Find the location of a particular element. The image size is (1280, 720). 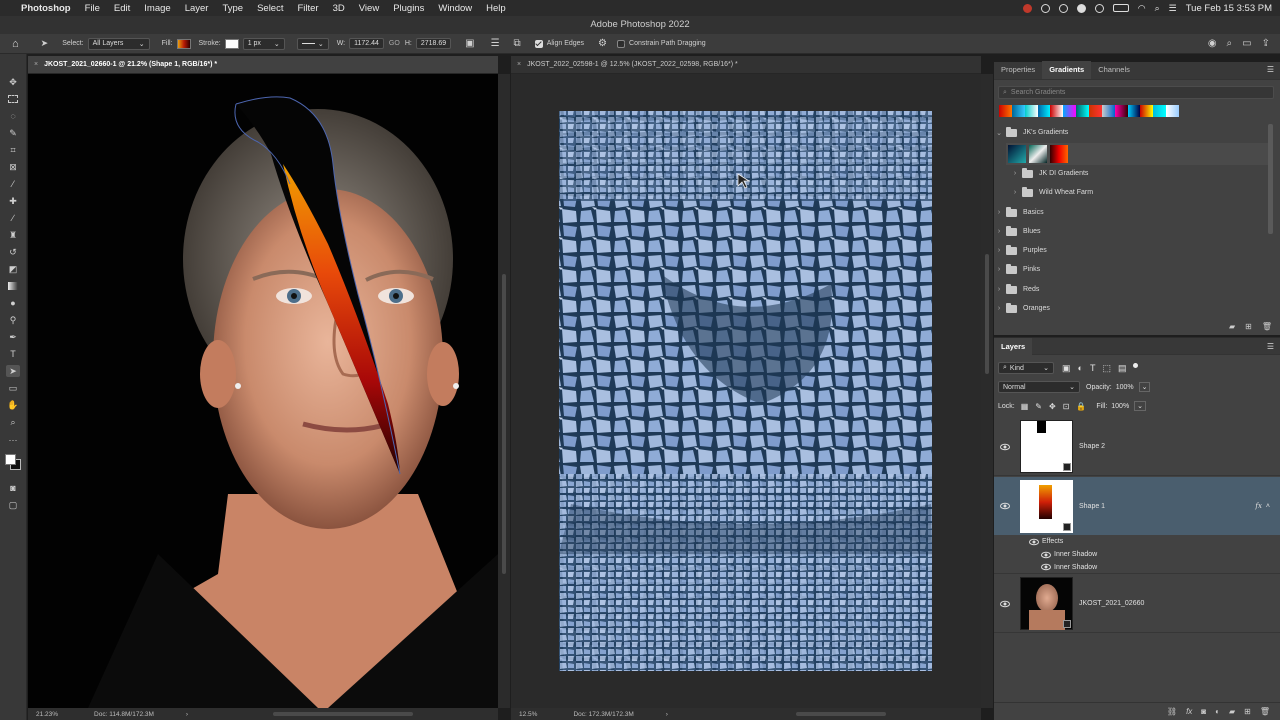

lock-position-icon: ✥ is located at coordinates (1052, 406).